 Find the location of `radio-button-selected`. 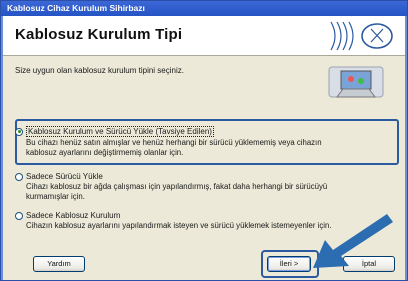

radio-button-selected is located at coordinates (19, 131).